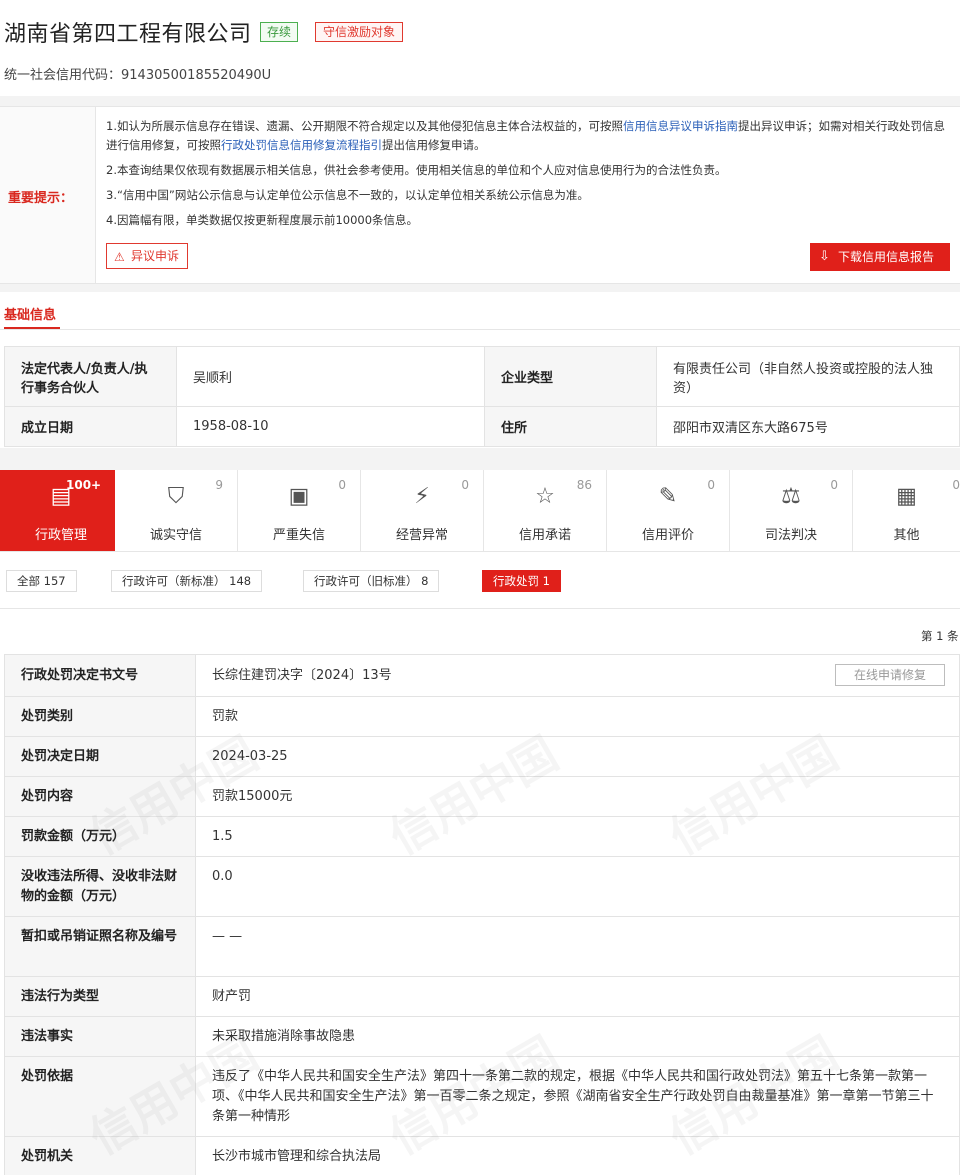 The image size is (960, 1175). Describe the element at coordinates (570, 376) in the screenshot. I see `type-label: 企业类型` at that location.